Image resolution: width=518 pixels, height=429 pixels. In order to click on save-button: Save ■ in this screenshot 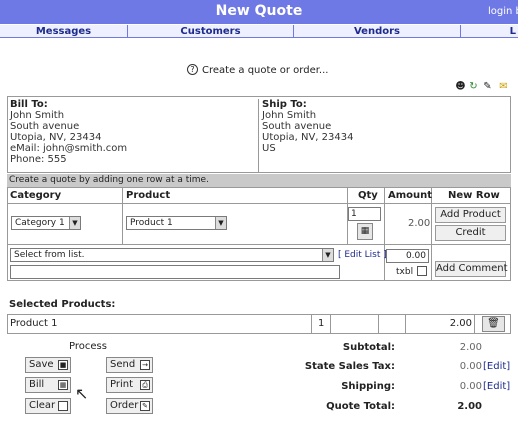, I will do `click(48, 365)`.